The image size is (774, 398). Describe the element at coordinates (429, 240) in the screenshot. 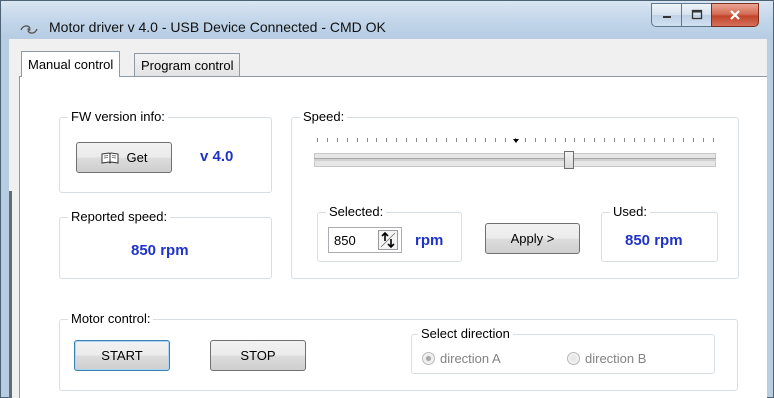

I see `selected-speed-unit: rpm` at that location.